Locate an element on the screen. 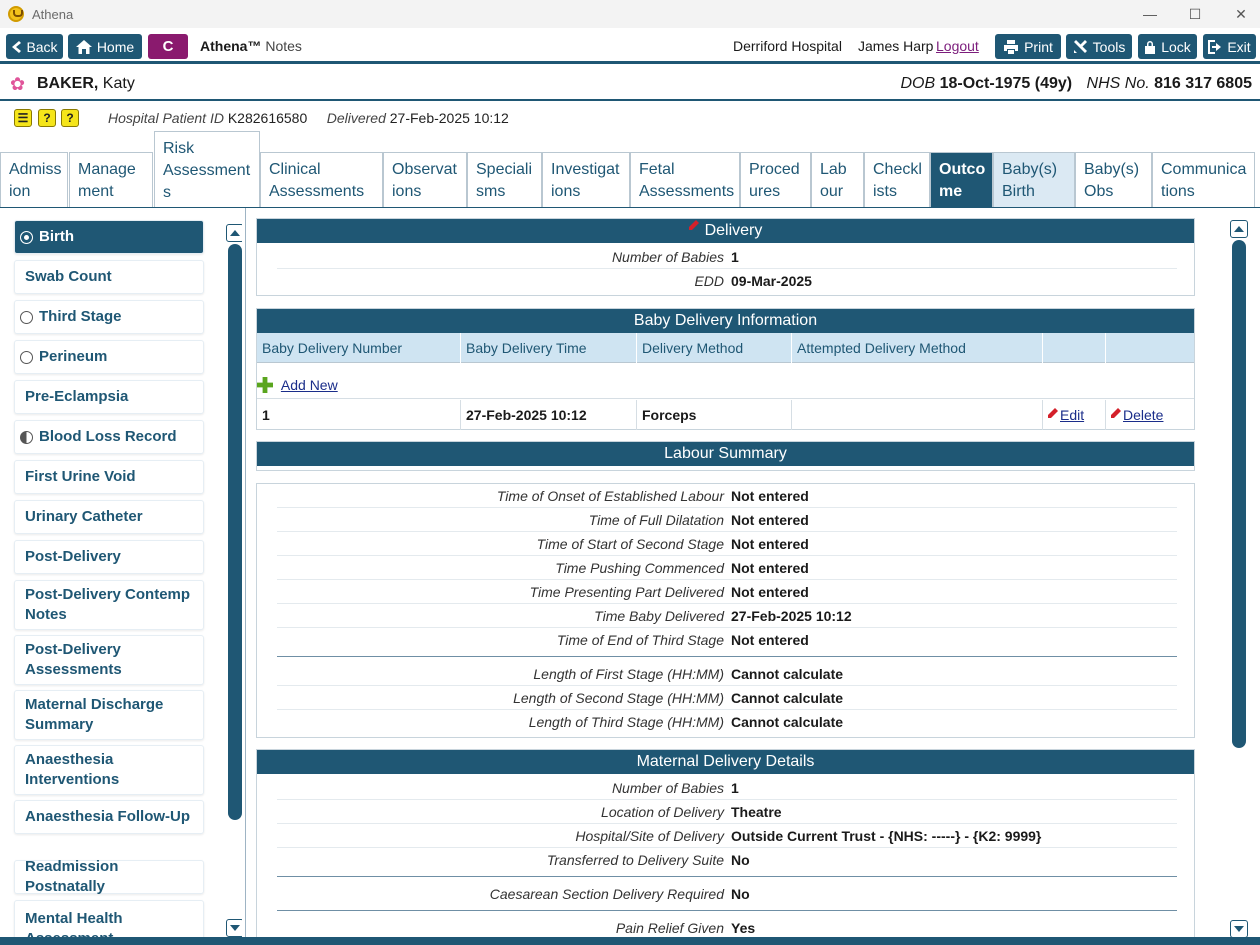  lock-icon is located at coordinates (1150, 47).